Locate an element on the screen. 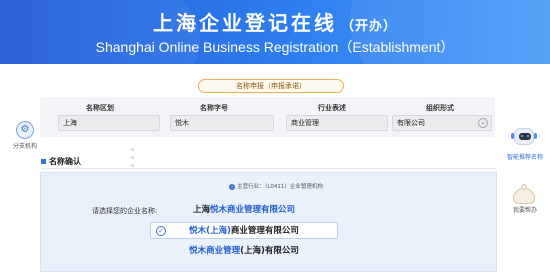  bun-mascot-icon is located at coordinates (524, 194).